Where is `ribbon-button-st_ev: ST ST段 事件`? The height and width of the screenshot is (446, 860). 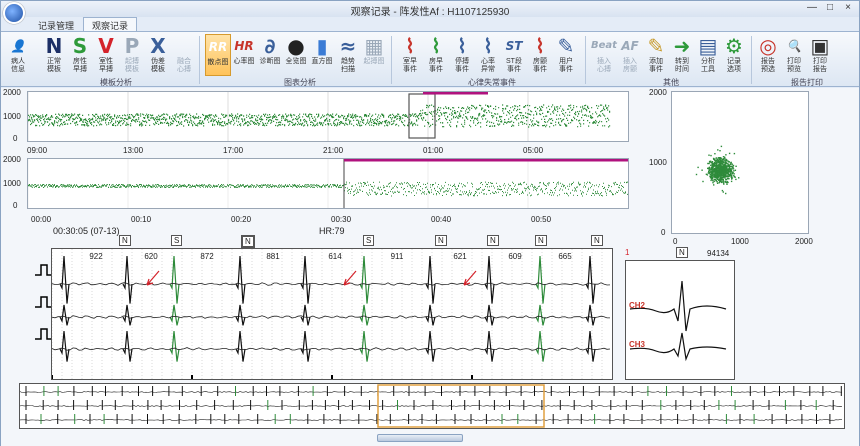
ribbon-button-st_ev: ST ST段 事件 is located at coordinates (514, 55).